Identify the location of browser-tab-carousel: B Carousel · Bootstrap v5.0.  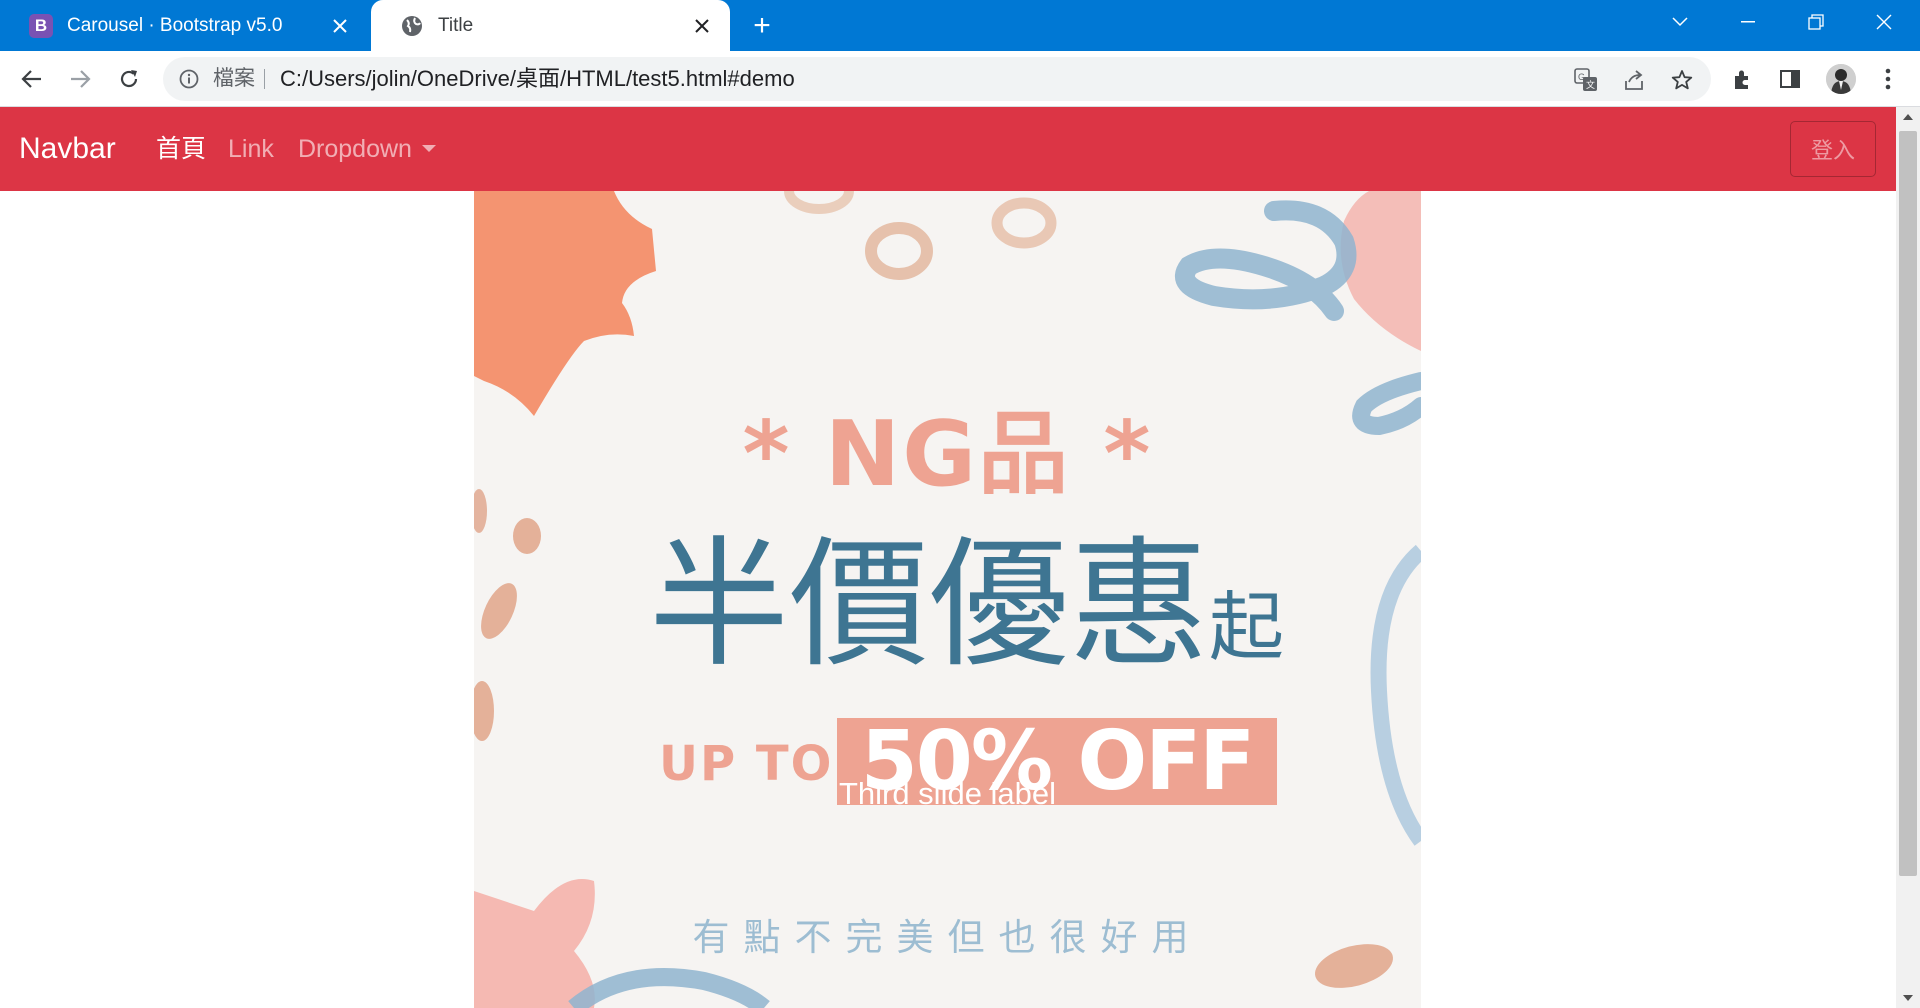
(184, 25).